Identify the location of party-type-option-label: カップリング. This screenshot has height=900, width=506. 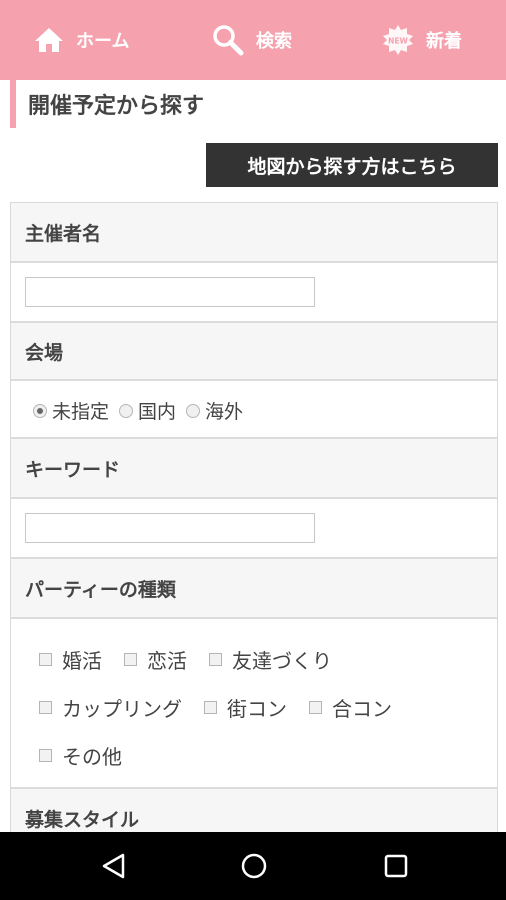
(122, 708).